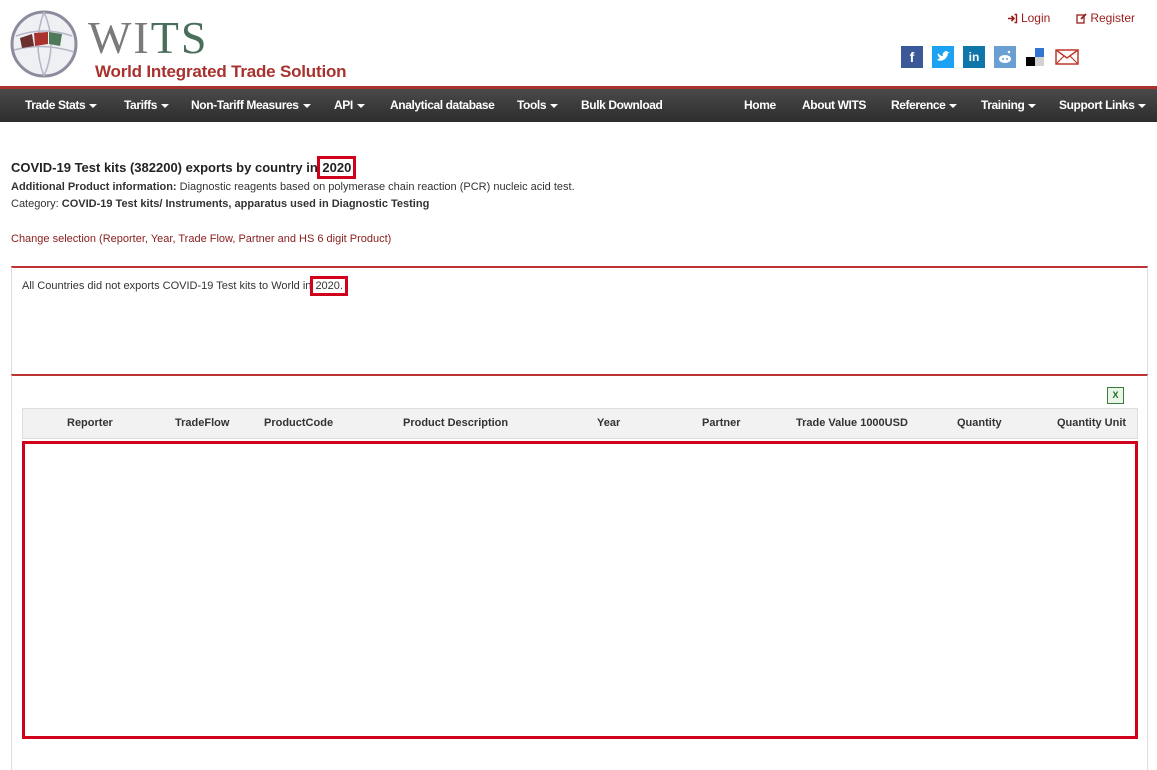  What do you see at coordinates (912, 57) in the screenshot?
I see `facebook-icon: f` at bounding box center [912, 57].